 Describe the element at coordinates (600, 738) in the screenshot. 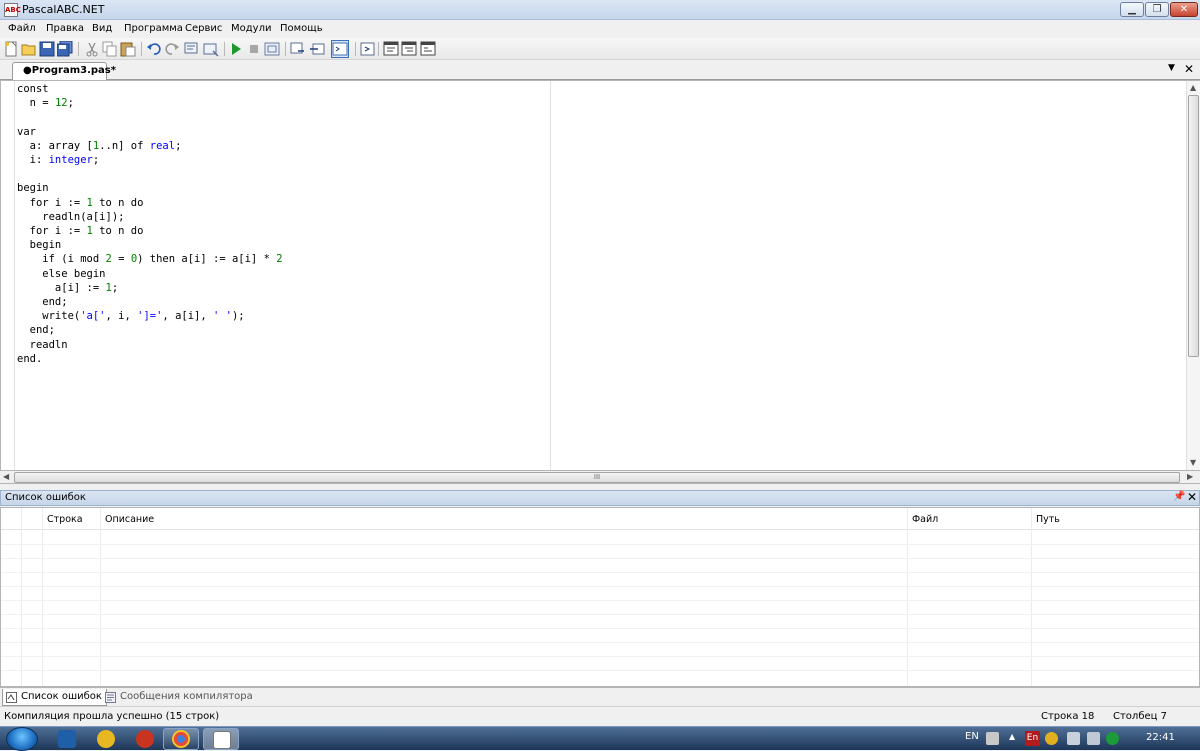

I see `taskbar: EN ▲ En 22:41` at that location.